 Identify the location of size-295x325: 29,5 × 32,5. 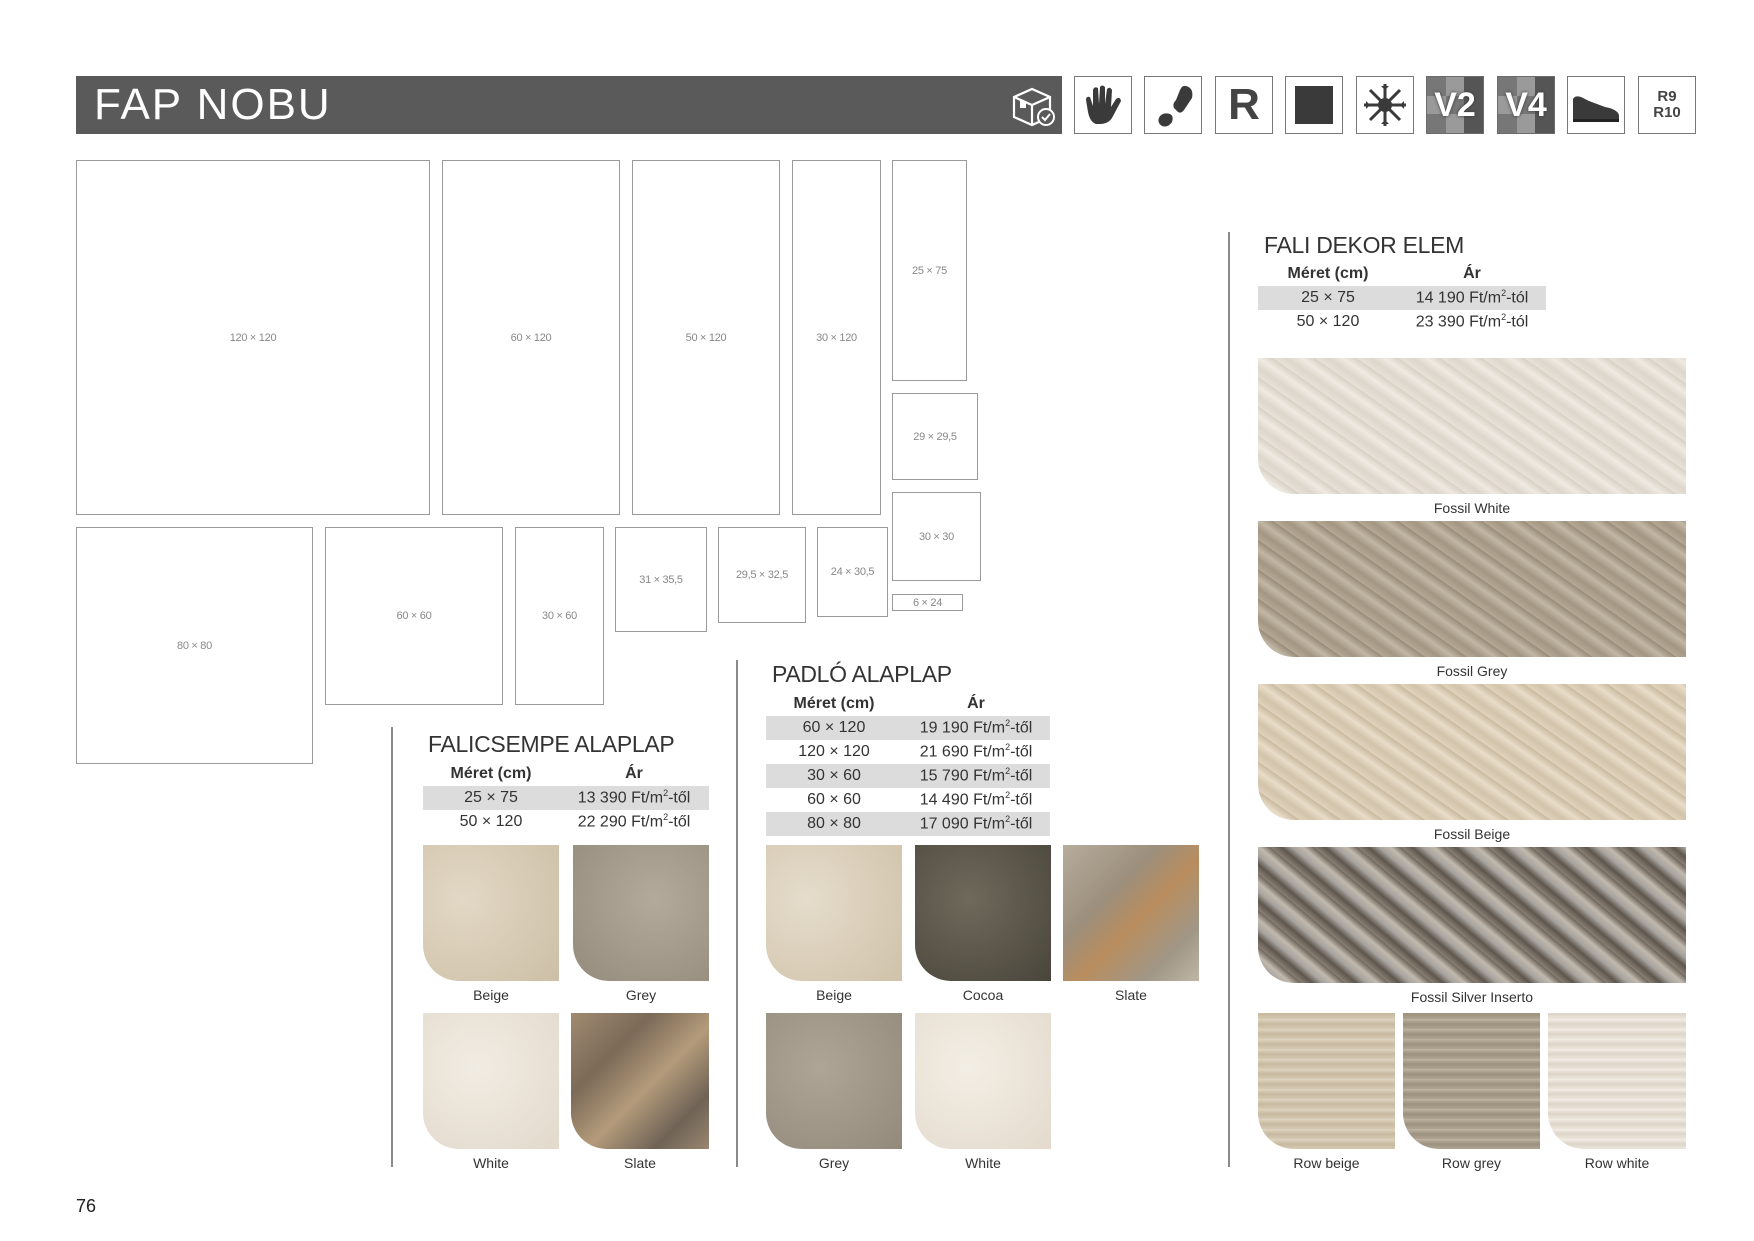
(762, 575).